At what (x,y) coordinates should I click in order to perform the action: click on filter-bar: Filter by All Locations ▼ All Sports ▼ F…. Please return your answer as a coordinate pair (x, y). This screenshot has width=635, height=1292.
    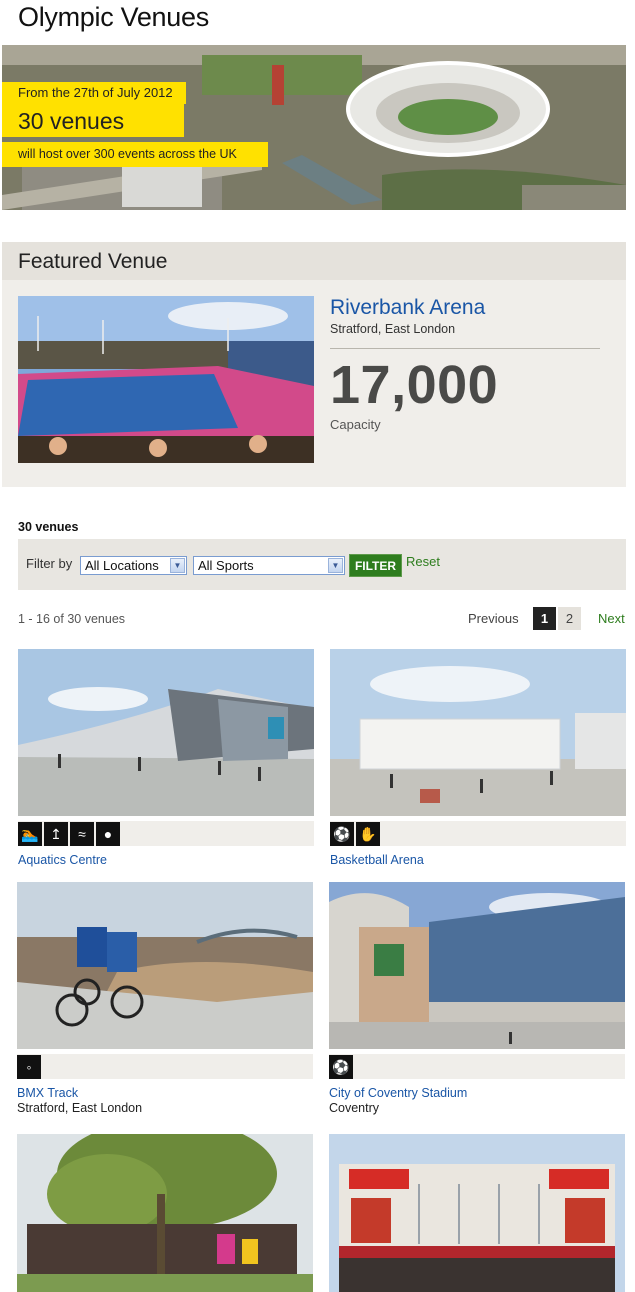
    Looking at the image, I should click on (322, 564).